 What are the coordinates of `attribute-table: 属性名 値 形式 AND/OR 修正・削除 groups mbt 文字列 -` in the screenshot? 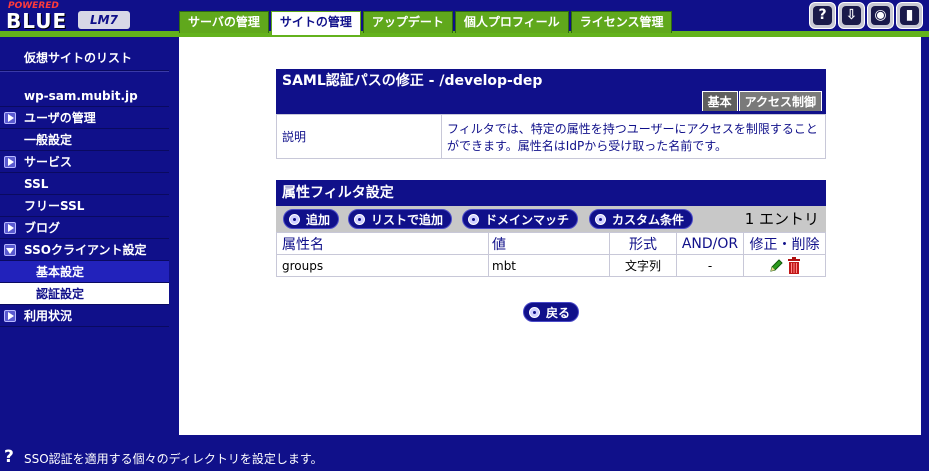 It's located at (551, 254).